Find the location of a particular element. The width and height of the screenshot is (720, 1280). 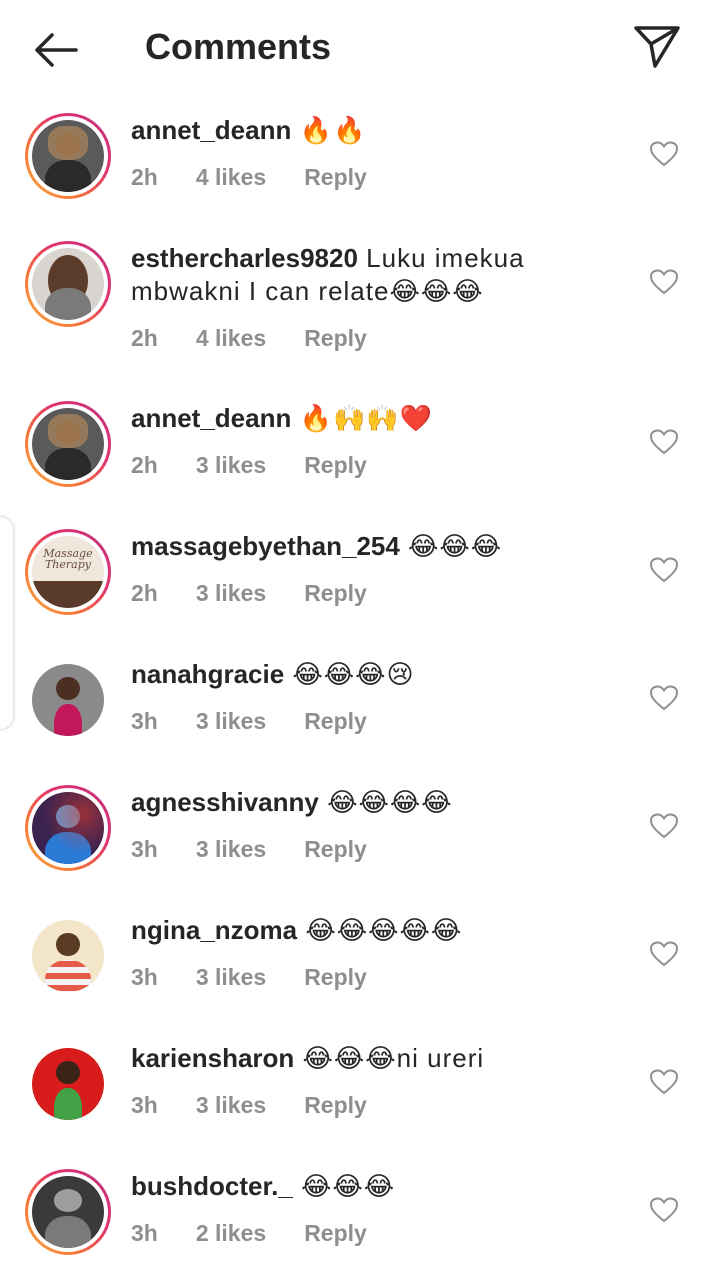

comment-body: 😂😂😂ni ureri is located at coordinates (389, 1058).